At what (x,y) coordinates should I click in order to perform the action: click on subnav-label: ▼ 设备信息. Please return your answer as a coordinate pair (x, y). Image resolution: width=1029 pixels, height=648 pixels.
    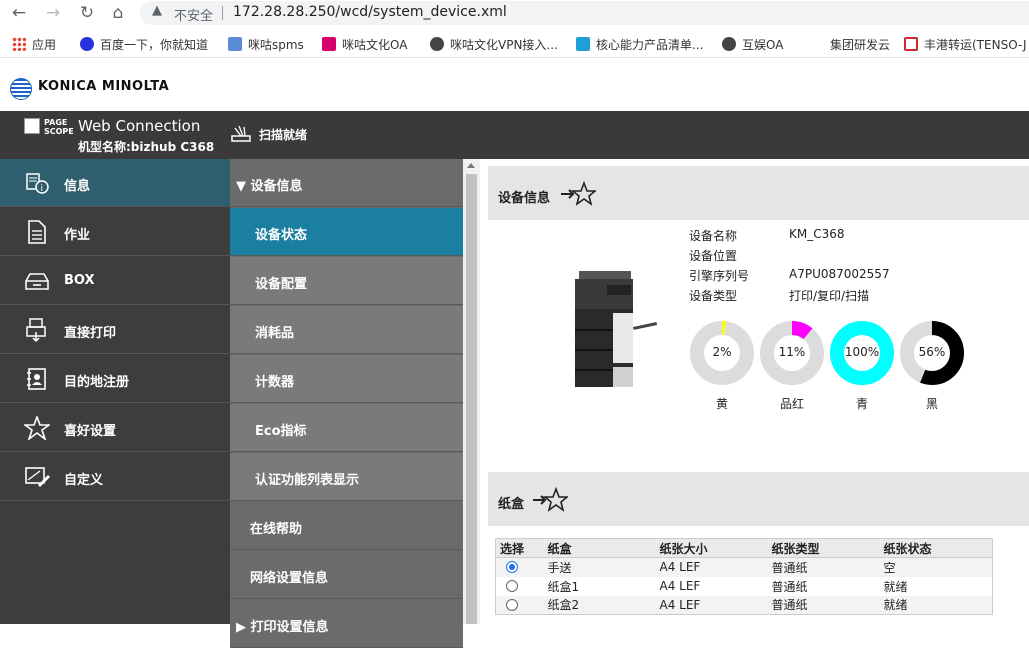
    Looking at the image, I should click on (269, 186).